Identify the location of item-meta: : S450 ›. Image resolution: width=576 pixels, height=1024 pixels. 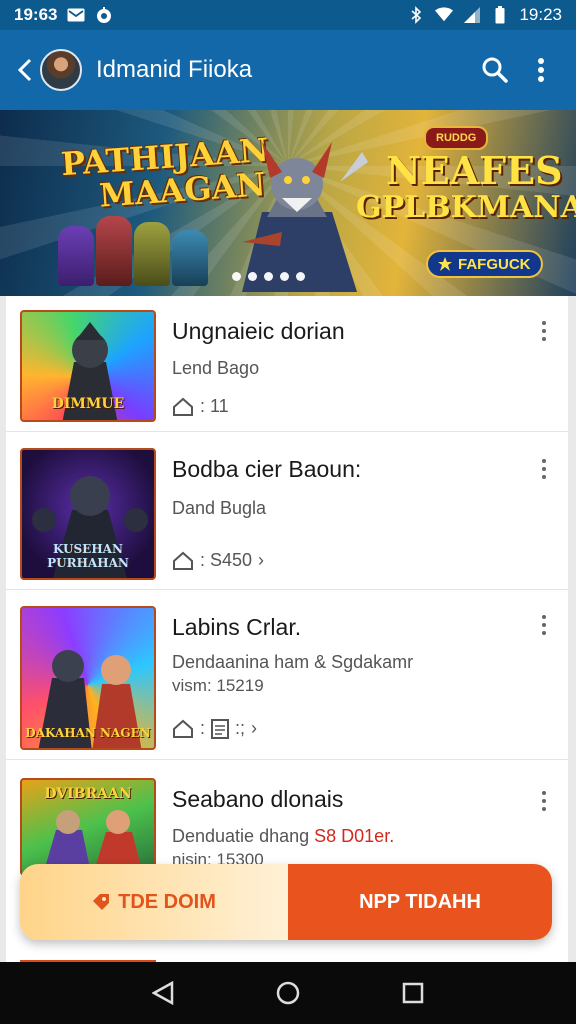
(218, 560).